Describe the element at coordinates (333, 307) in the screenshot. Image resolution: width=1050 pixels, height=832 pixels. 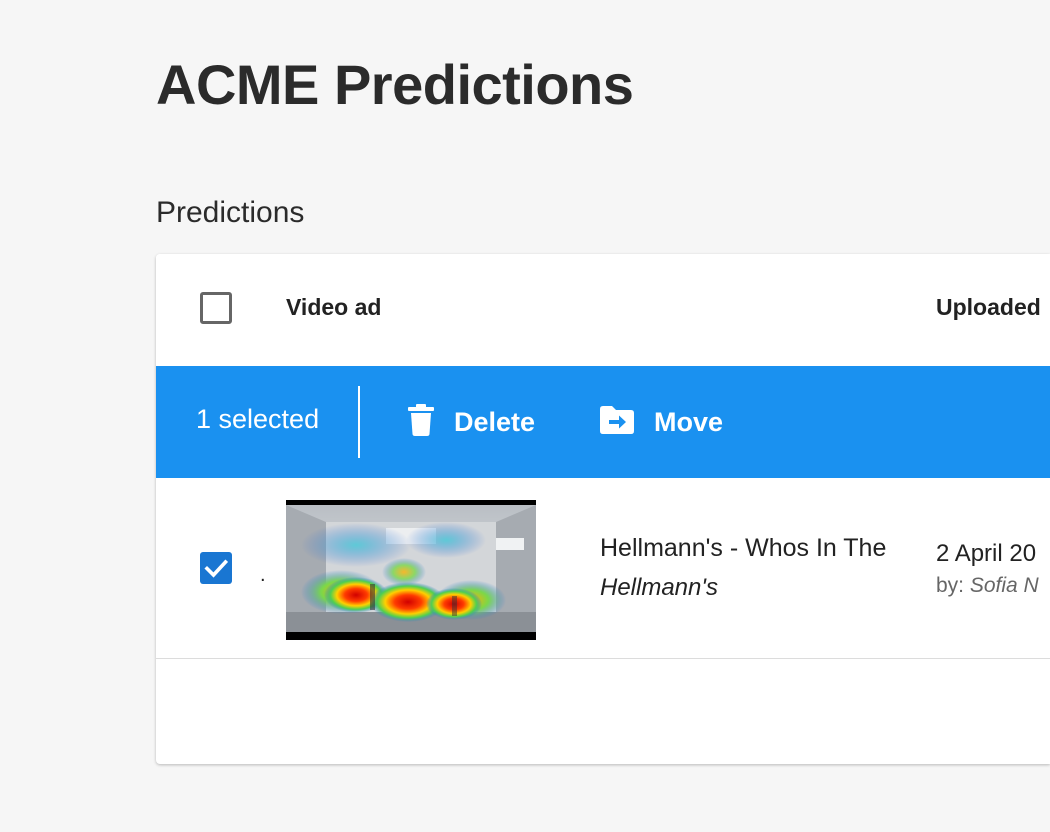
I see `column-header-video-ad: Video ad` at that location.